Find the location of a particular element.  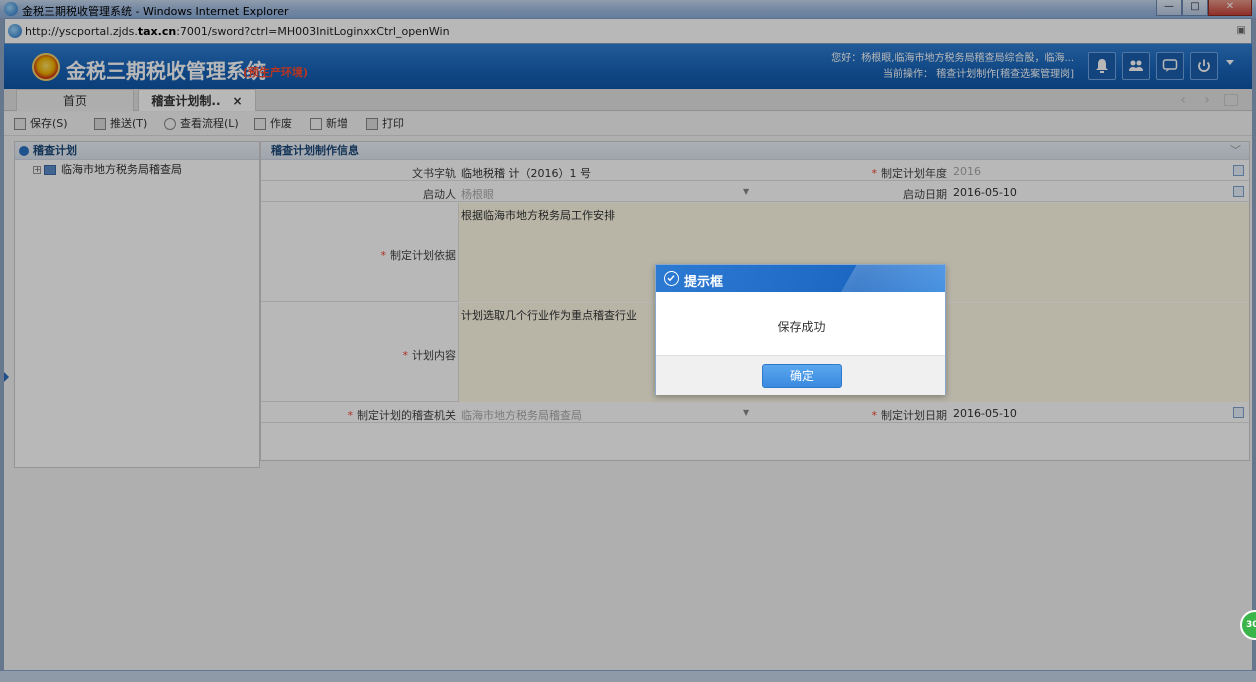

dialog-title: 提示框 is located at coordinates (704, 282).